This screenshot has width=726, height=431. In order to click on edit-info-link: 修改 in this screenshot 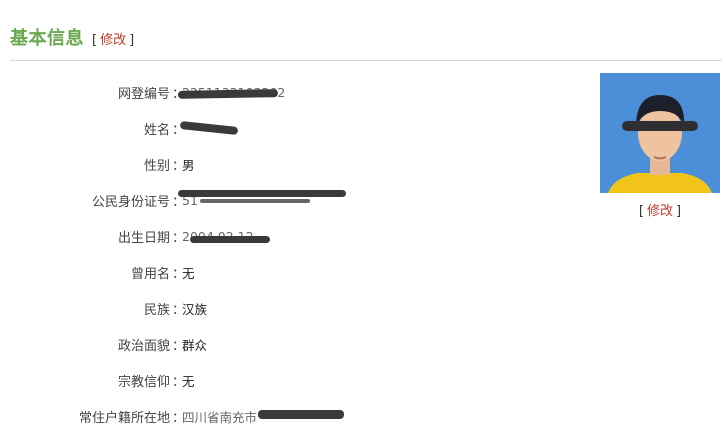, I will do `click(113, 40)`.